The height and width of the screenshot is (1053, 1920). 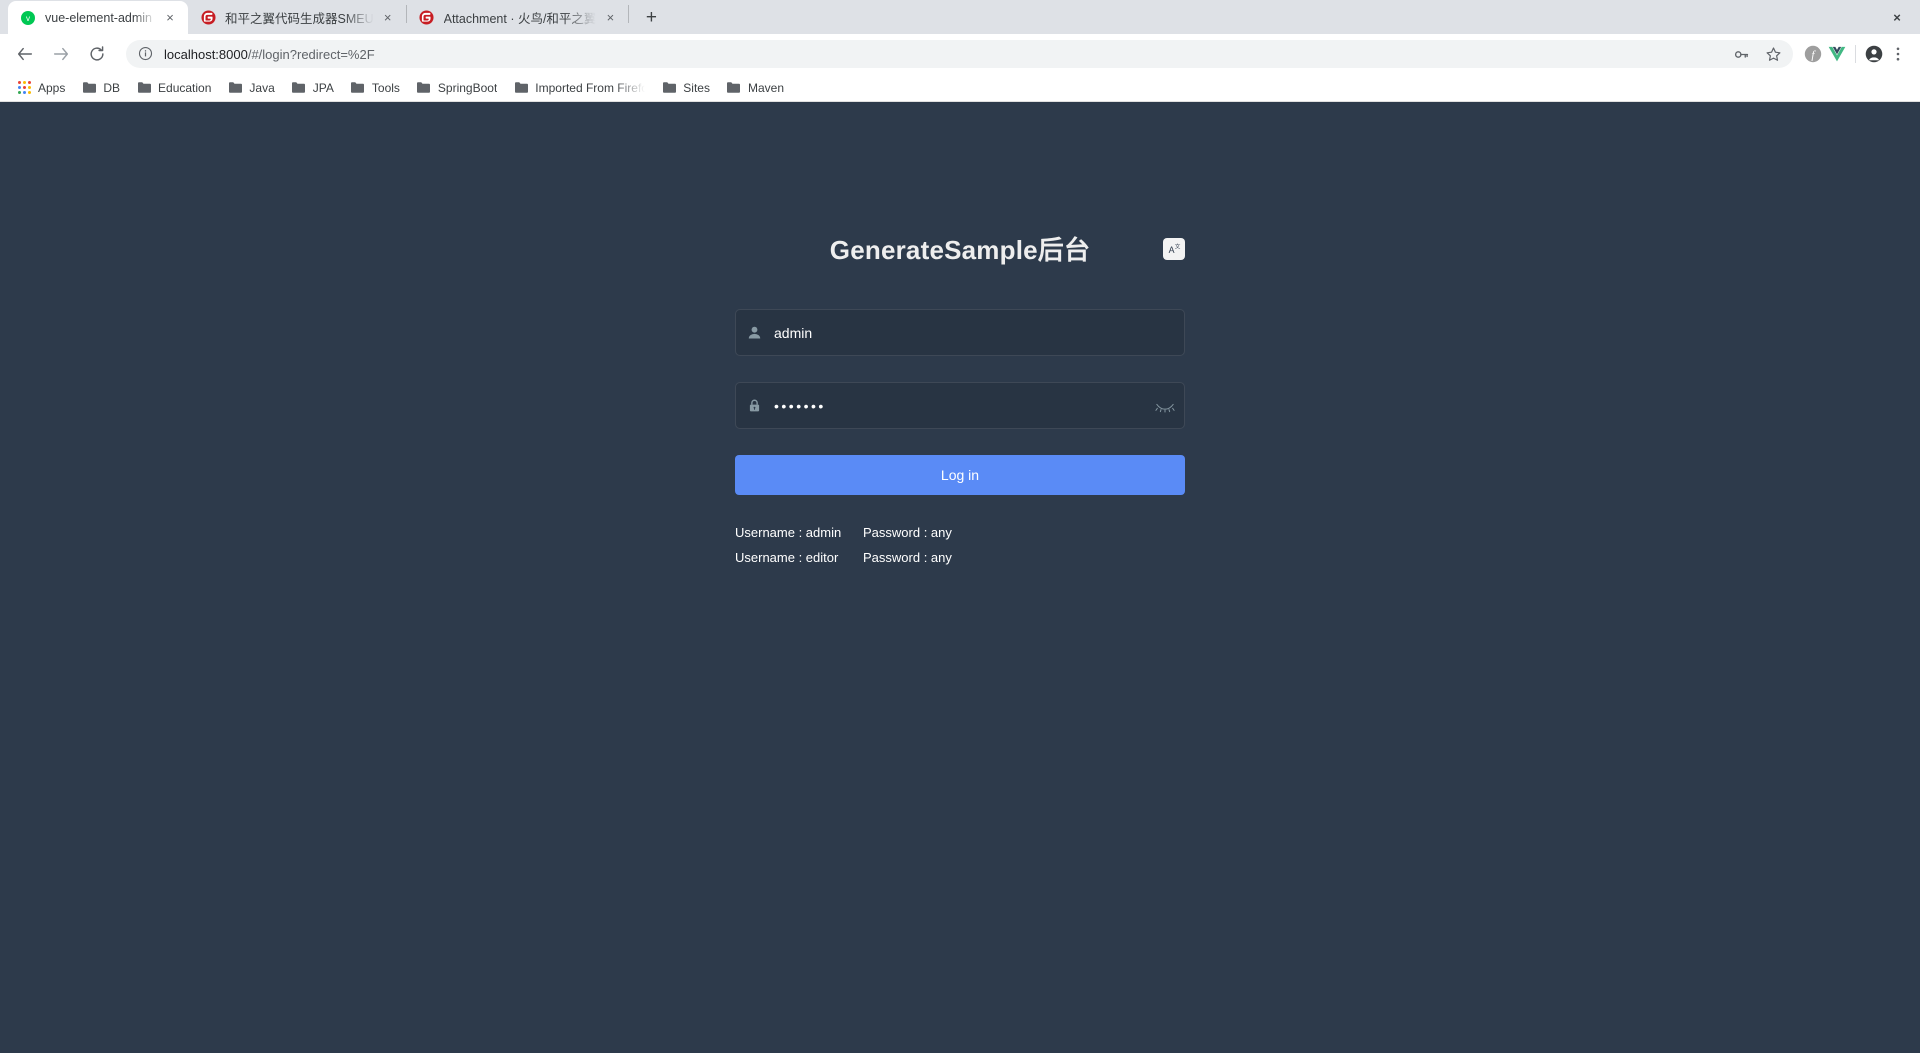 What do you see at coordinates (52, 87) in the screenshot?
I see `bookmark-apps-label: Apps` at bounding box center [52, 87].